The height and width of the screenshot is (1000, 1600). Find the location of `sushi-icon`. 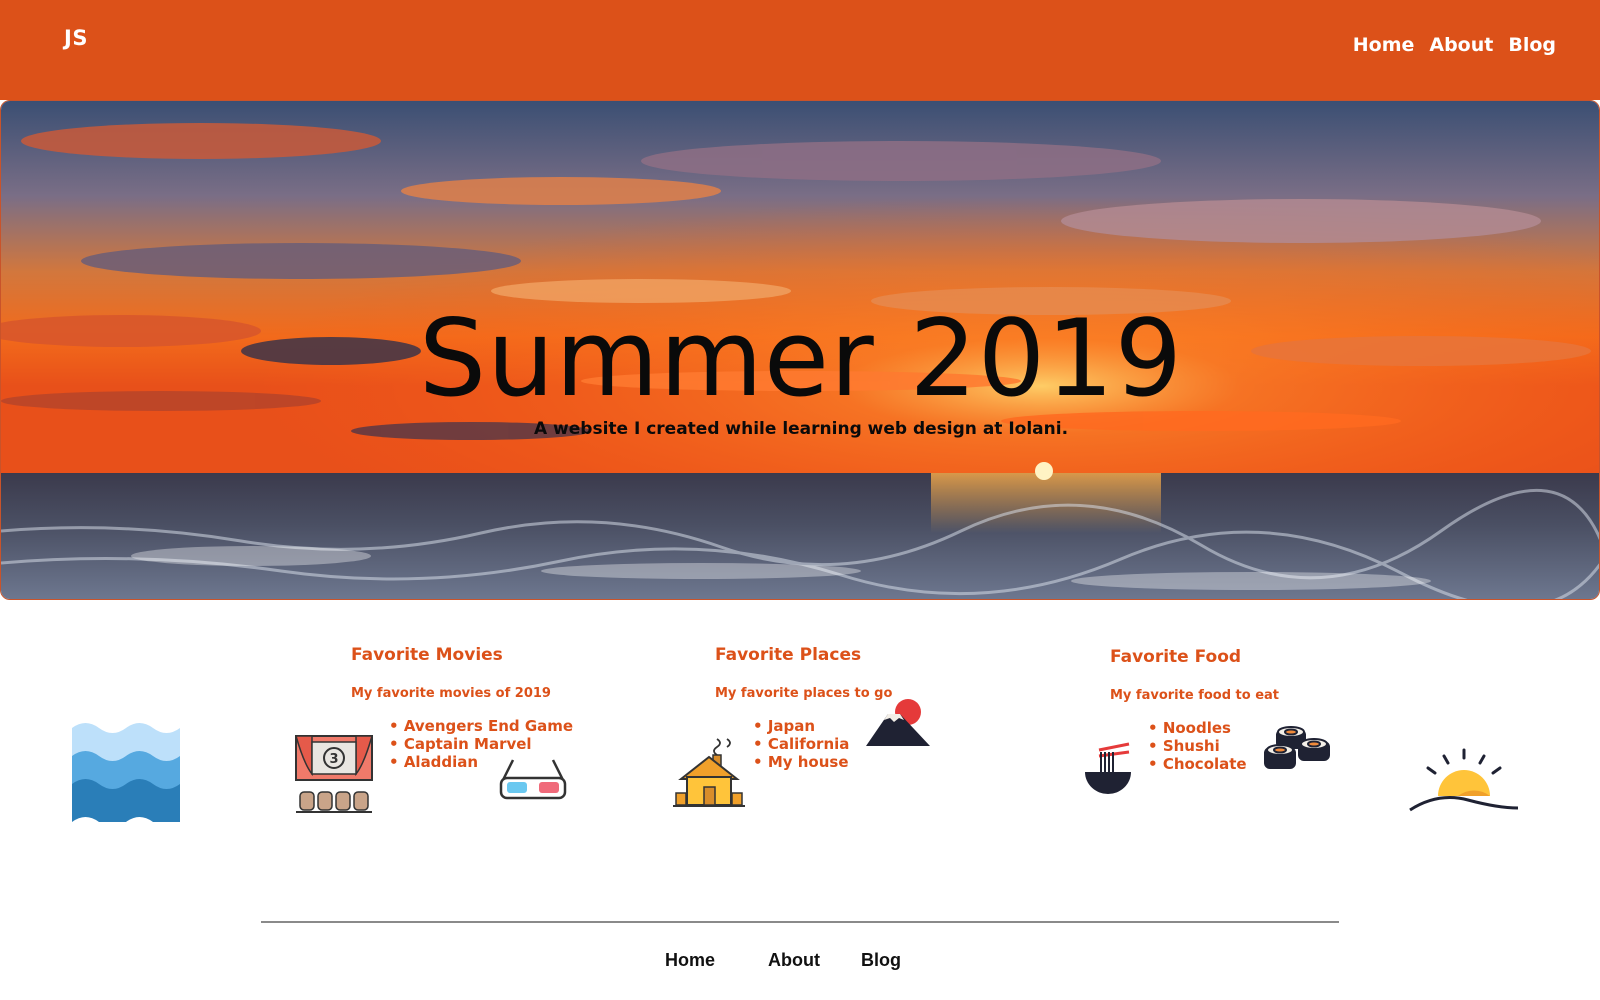

sushi-icon is located at coordinates (1297, 747).